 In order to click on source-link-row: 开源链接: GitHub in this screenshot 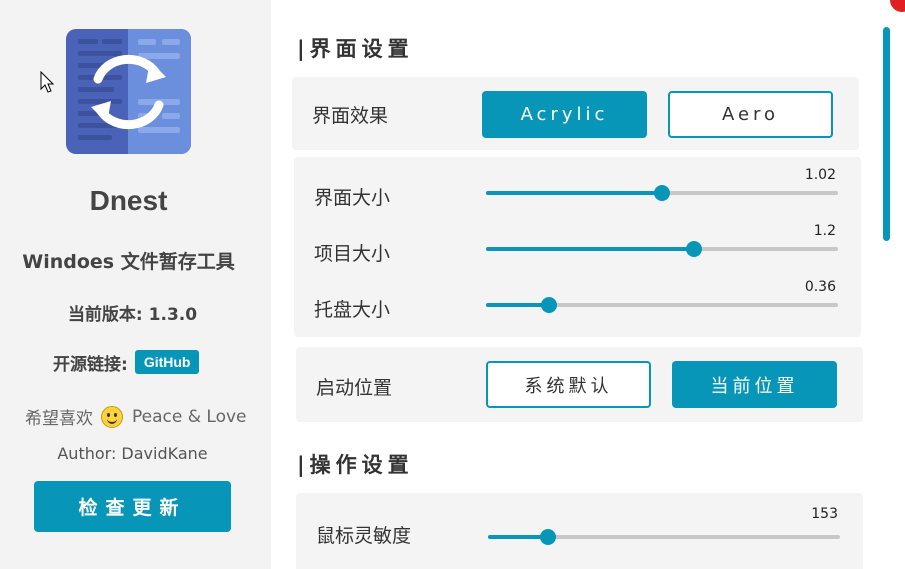, I will do `click(126, 362)`.